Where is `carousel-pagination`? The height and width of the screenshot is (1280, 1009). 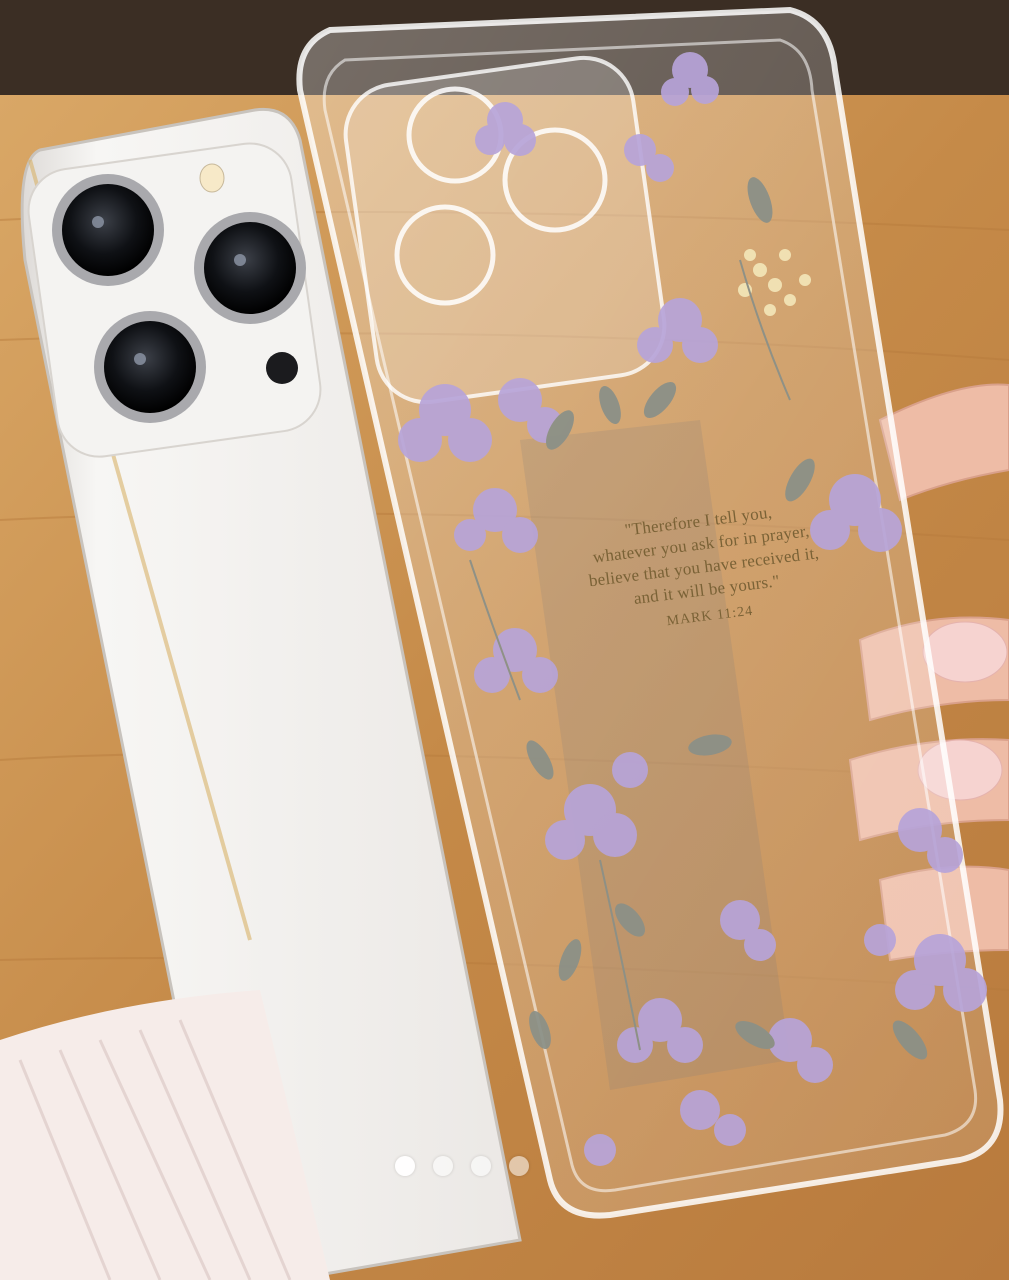 carousel-pagination is located at coordinates (462, 1166).